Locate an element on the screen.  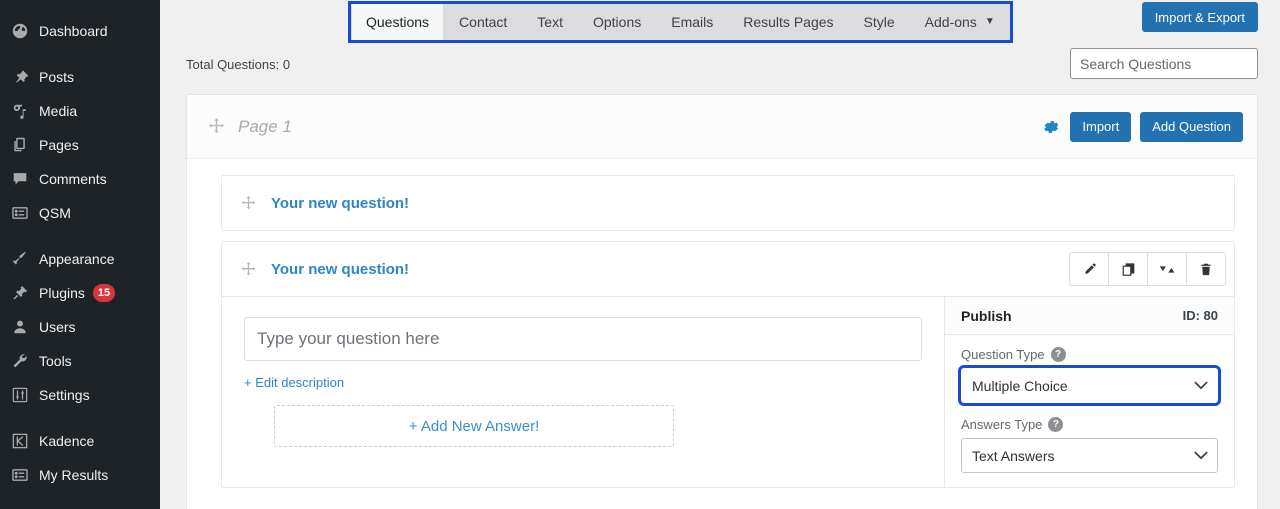
sidebar-item-appearance: Appearance is located at coordinates (80, 259).